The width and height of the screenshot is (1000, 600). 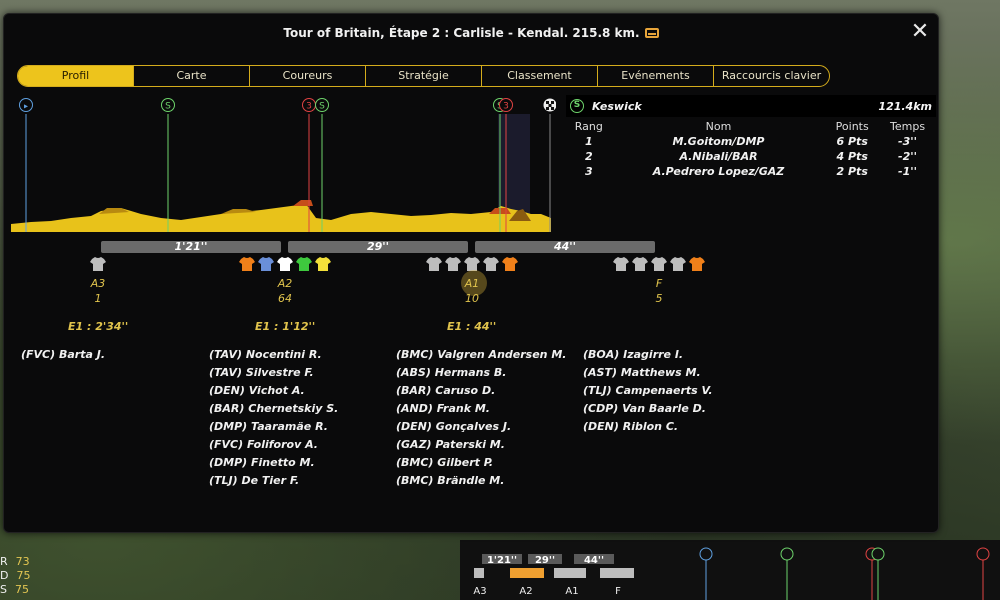 What do you see at coordinates (648, 427) in the screenshot?
I see `rider-name: (DEN) Riblon C.` at bounding box center [648, 427].